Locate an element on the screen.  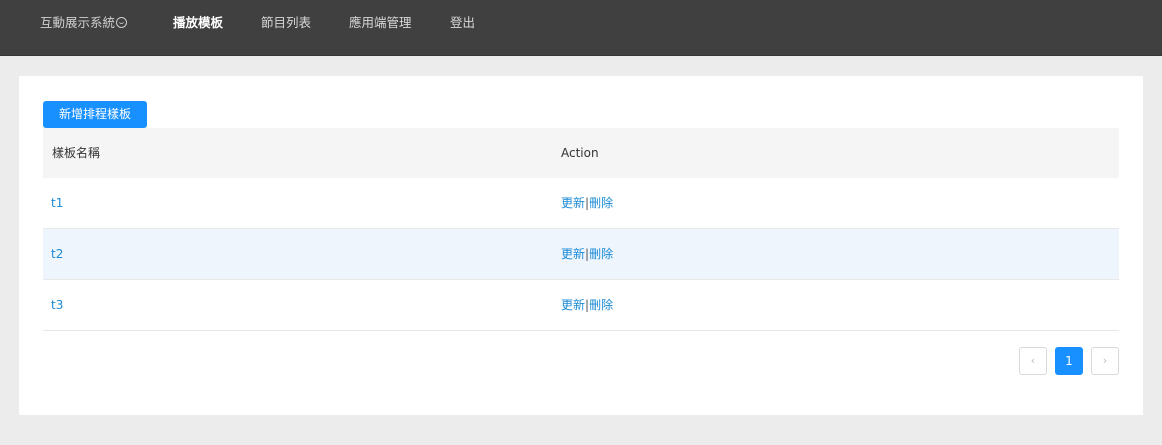
table-row: t1 更新|刪除 is located at coordinates (581, 203).